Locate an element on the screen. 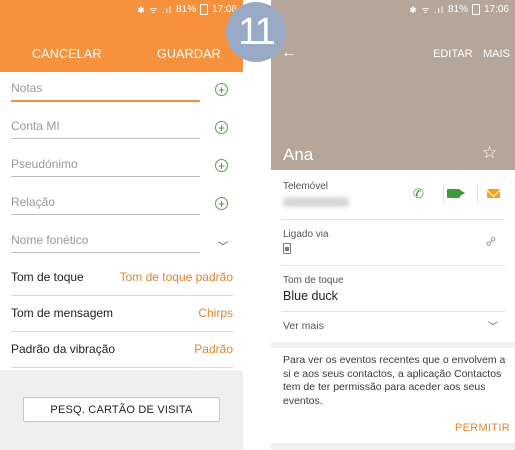 This screenshot has height=450, width=515. add-notes-icon: + is located at coordinates (221, 89).